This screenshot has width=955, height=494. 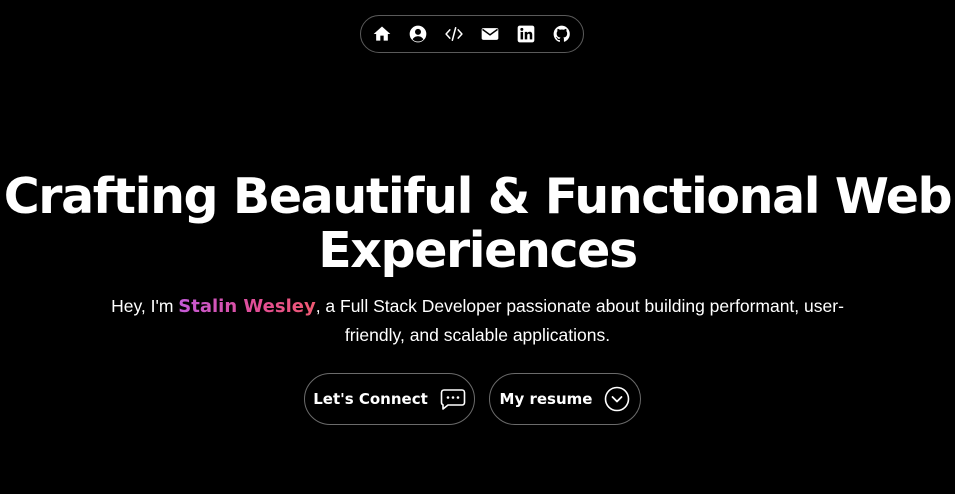 What do you see at coordinates (370, 399) in the screenshot?
I see `lets-connect-label: Let's Connect` at bounding box center [370, 399].